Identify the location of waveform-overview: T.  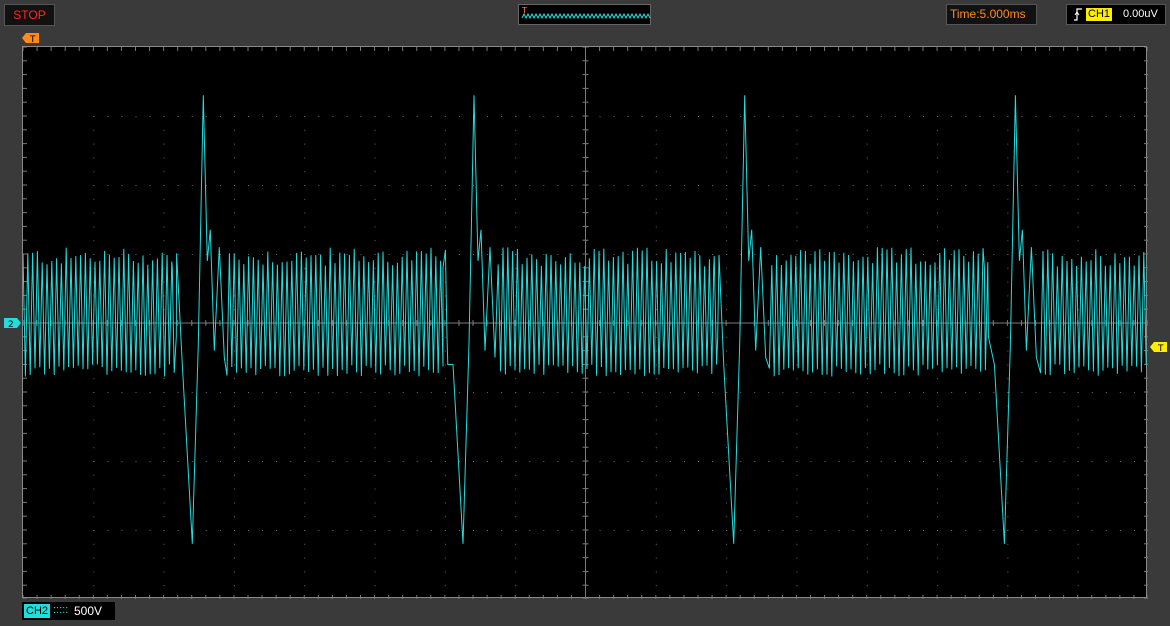
(584, 14).